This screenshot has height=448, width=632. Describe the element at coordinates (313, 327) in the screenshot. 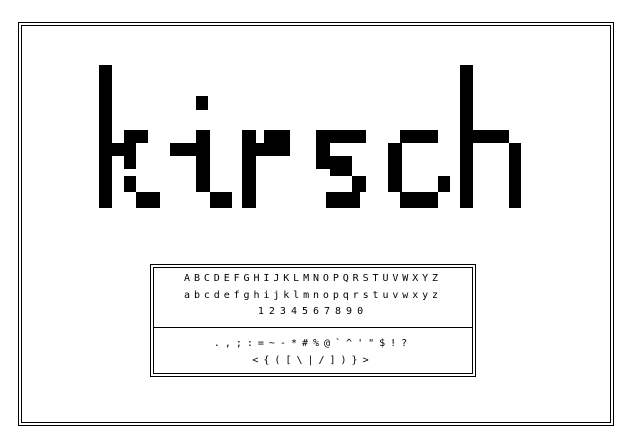

I see `specimen-divider` at that location.